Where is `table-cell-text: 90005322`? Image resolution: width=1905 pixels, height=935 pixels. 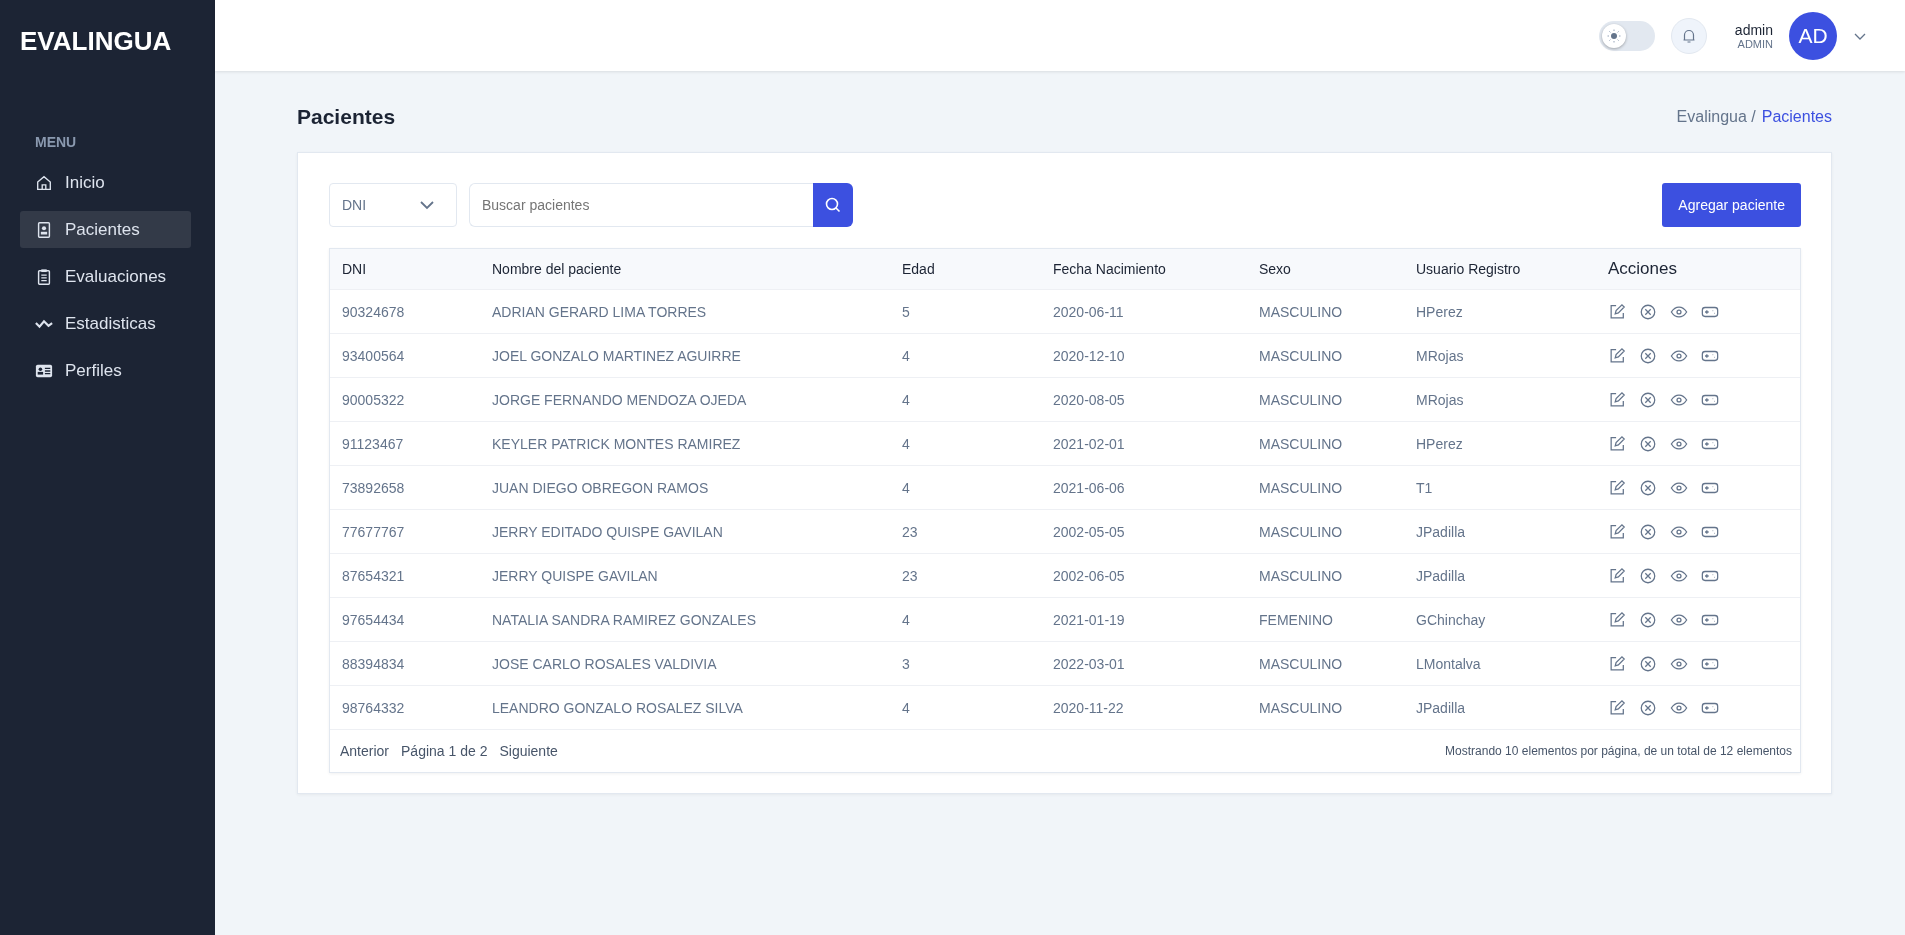 table-cell-text: 90005322 is located at coordinates (374, 399).